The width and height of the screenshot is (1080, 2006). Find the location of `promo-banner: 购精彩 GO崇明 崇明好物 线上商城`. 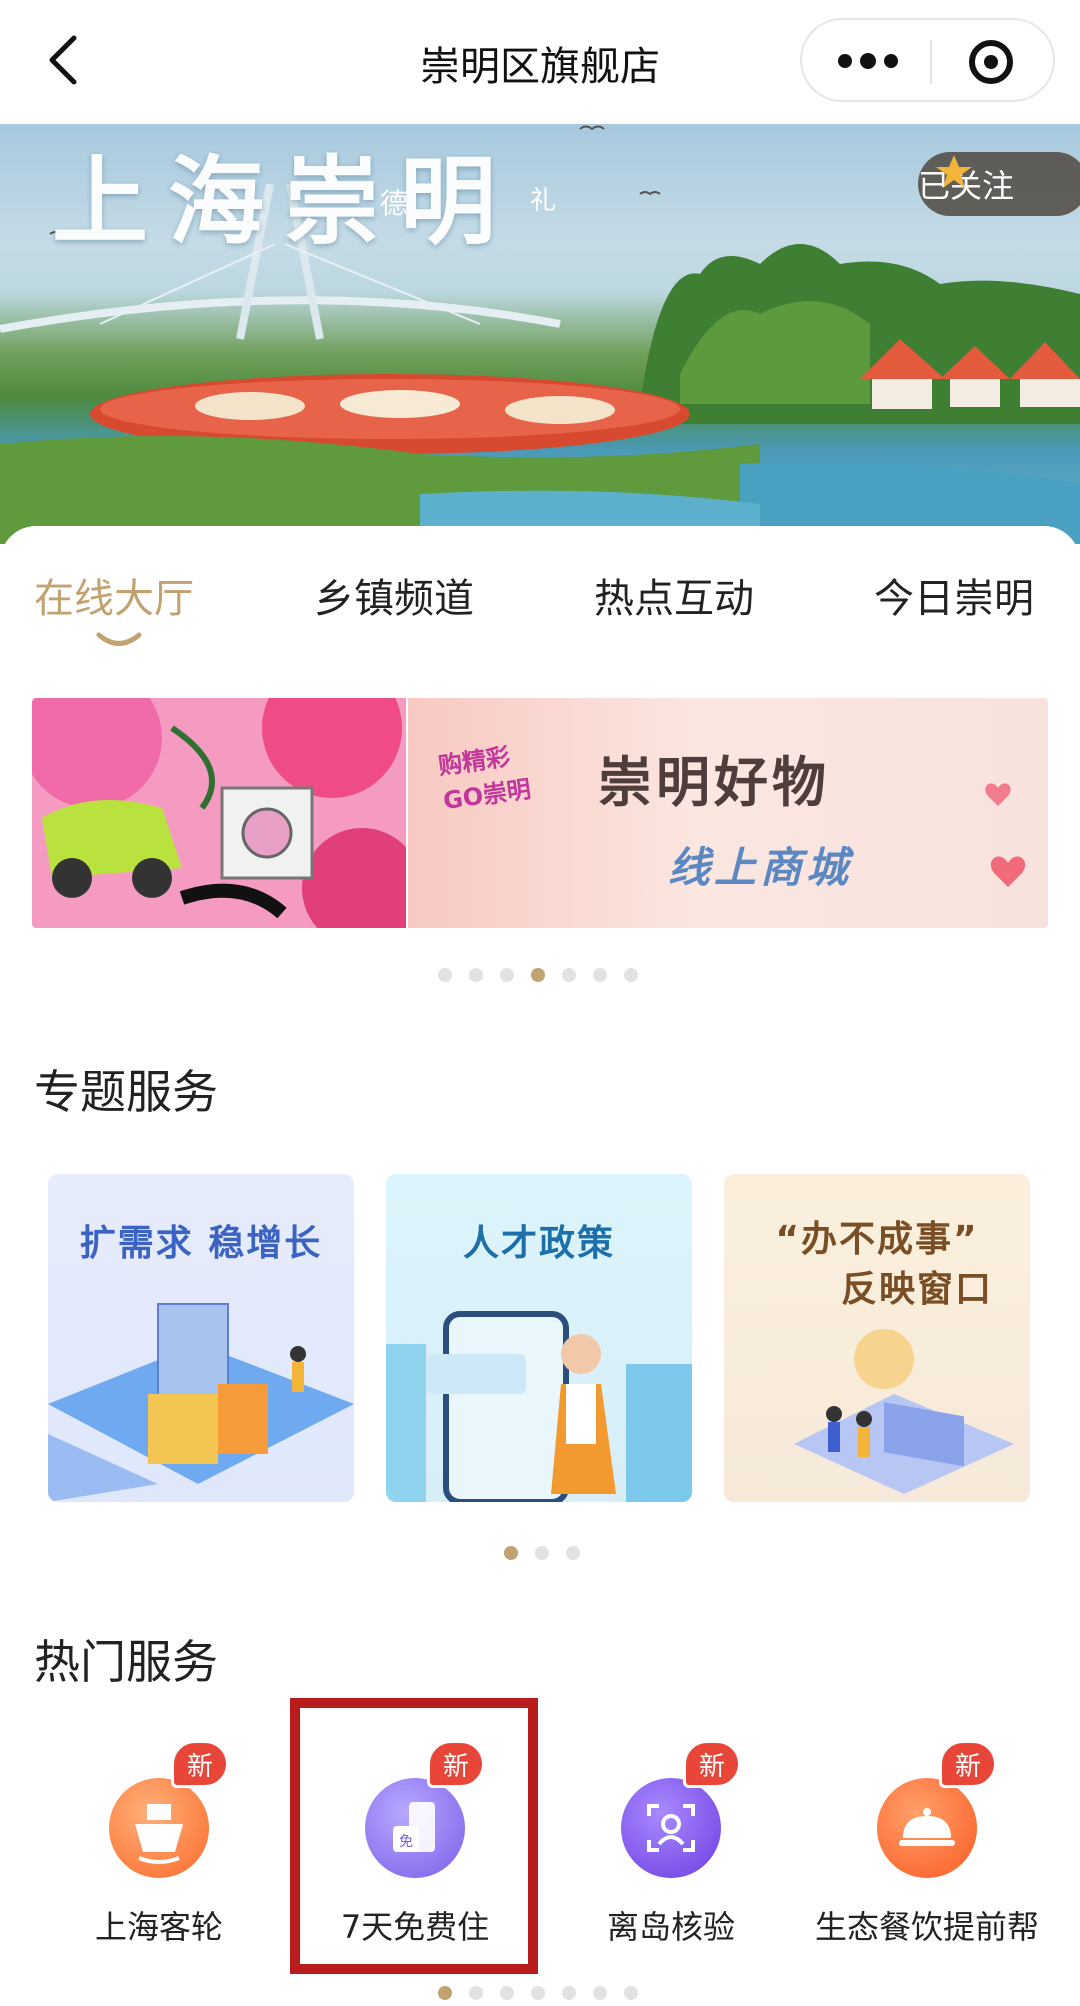

promo-banner: 购精彩 GO崇明 崇明好物 线上商城 is located at coordinates (540, 813).